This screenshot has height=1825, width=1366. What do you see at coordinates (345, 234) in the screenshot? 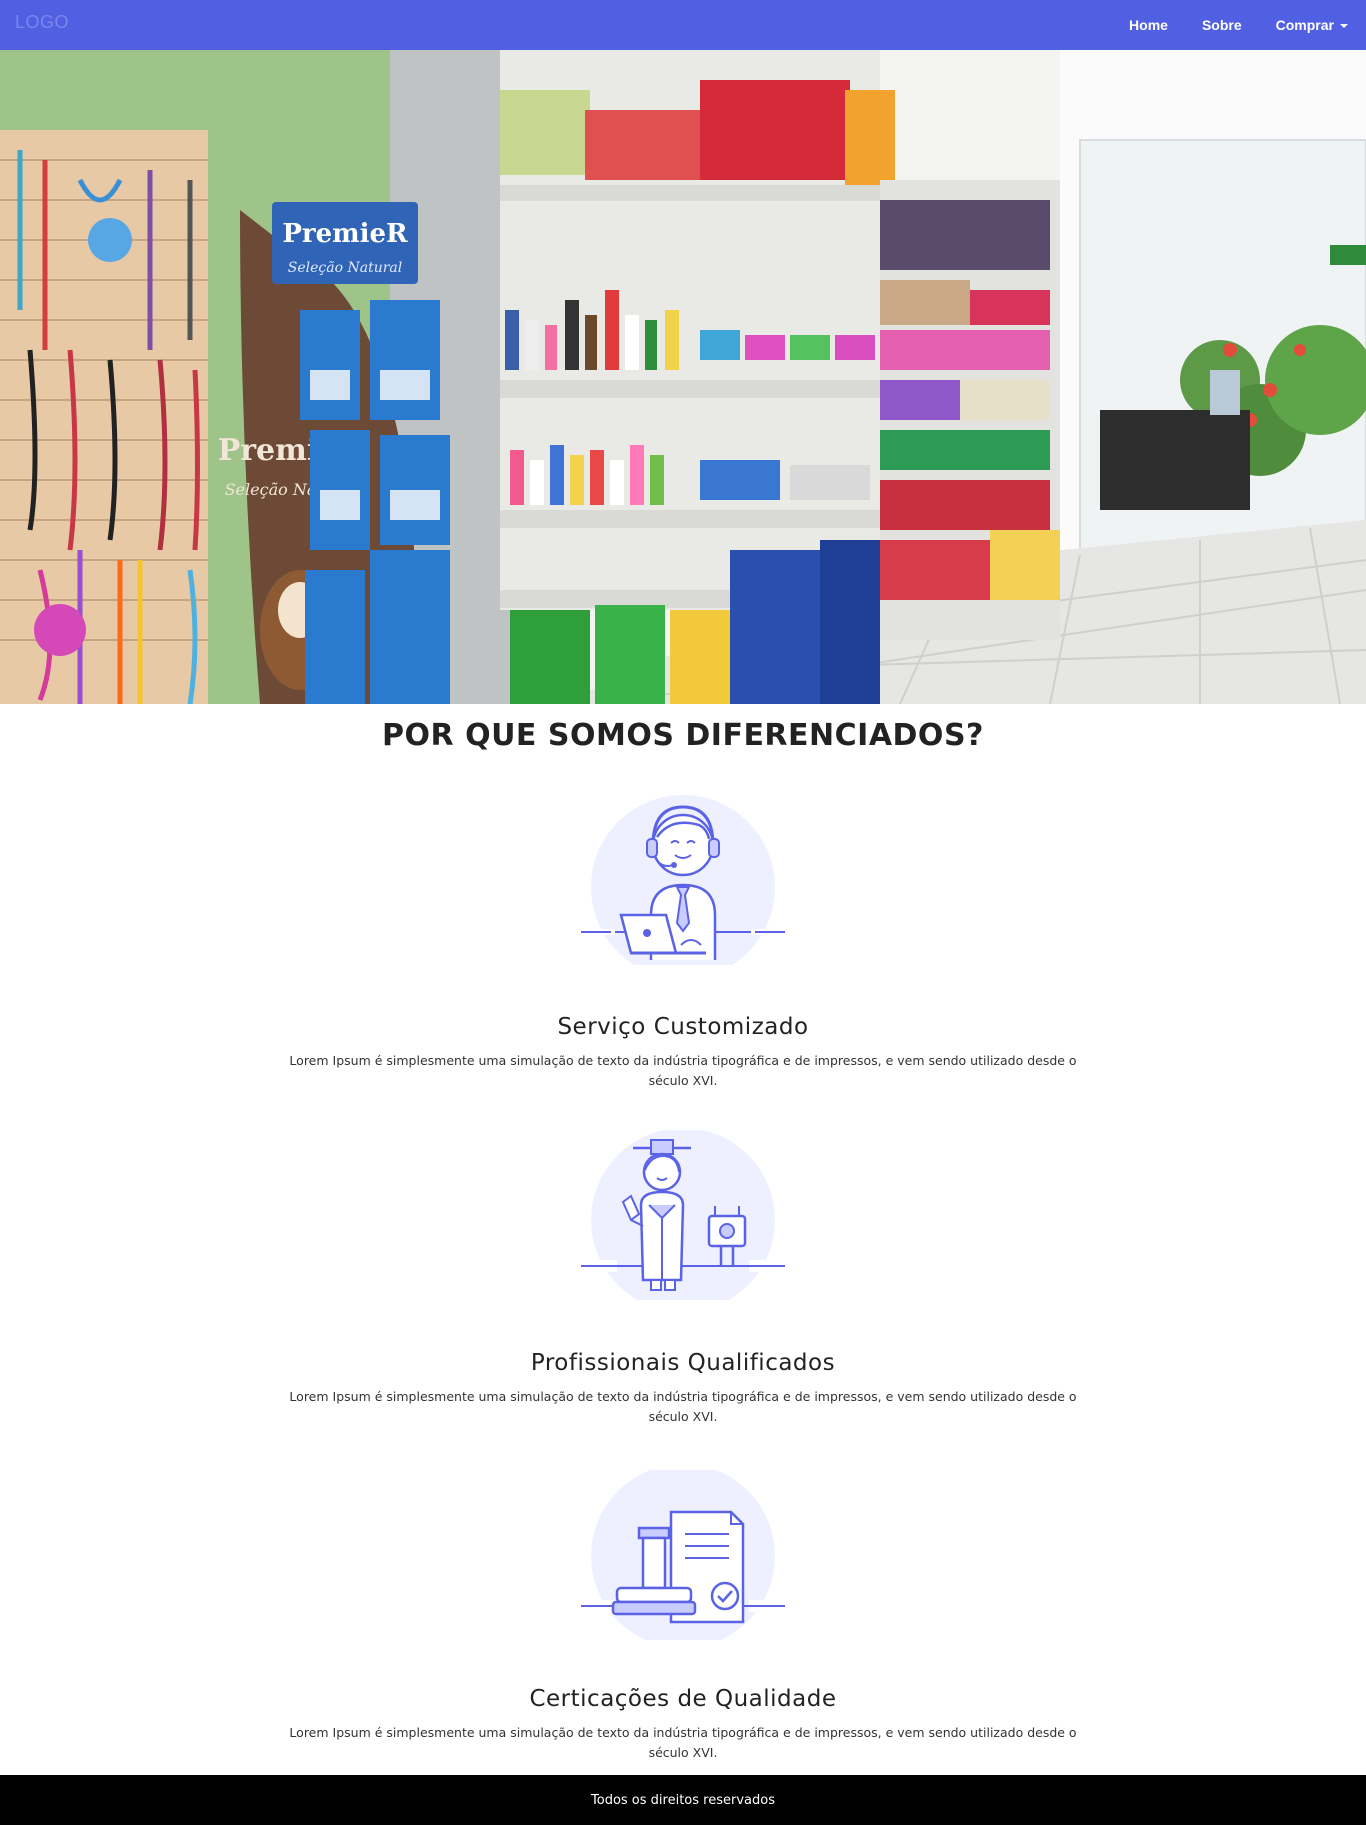
I see `premier-sign-text: PremieR` at bounding box center [345, 234].